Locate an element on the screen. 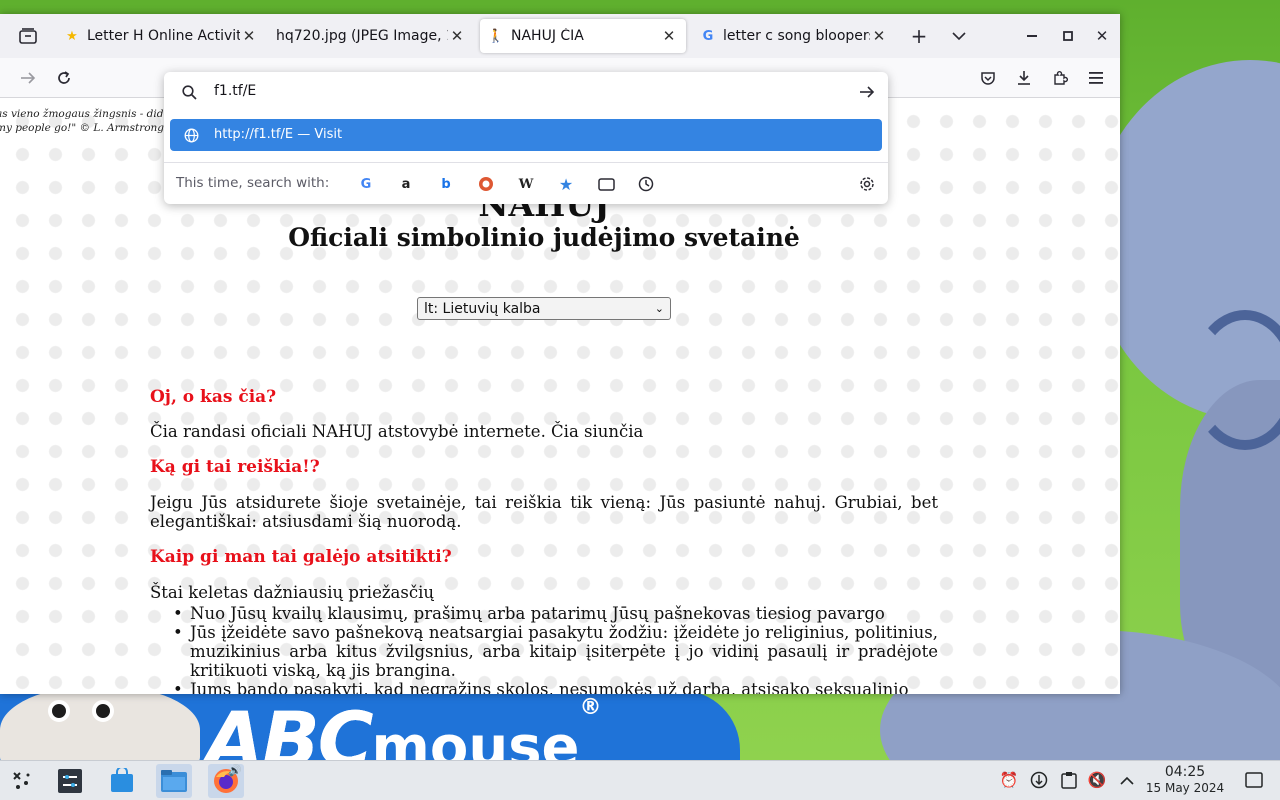 The width and height of the screenshot is (1280, 800). reload-icon is located at coordinates (64, 78).